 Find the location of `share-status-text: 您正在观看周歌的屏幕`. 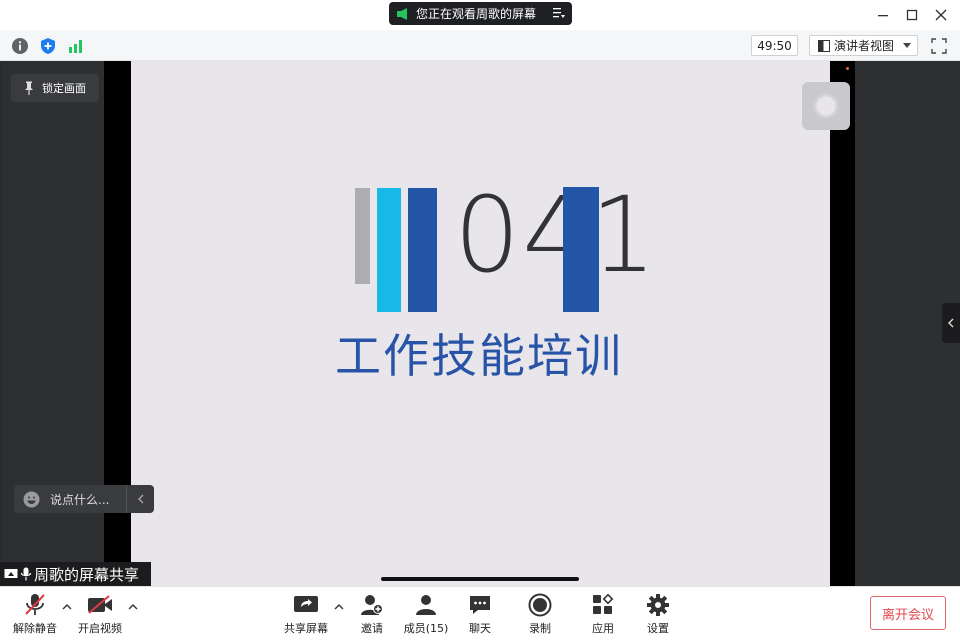

share-status-text: 您正在观看周歌的屏幕 is located at coordinates (476, 14).